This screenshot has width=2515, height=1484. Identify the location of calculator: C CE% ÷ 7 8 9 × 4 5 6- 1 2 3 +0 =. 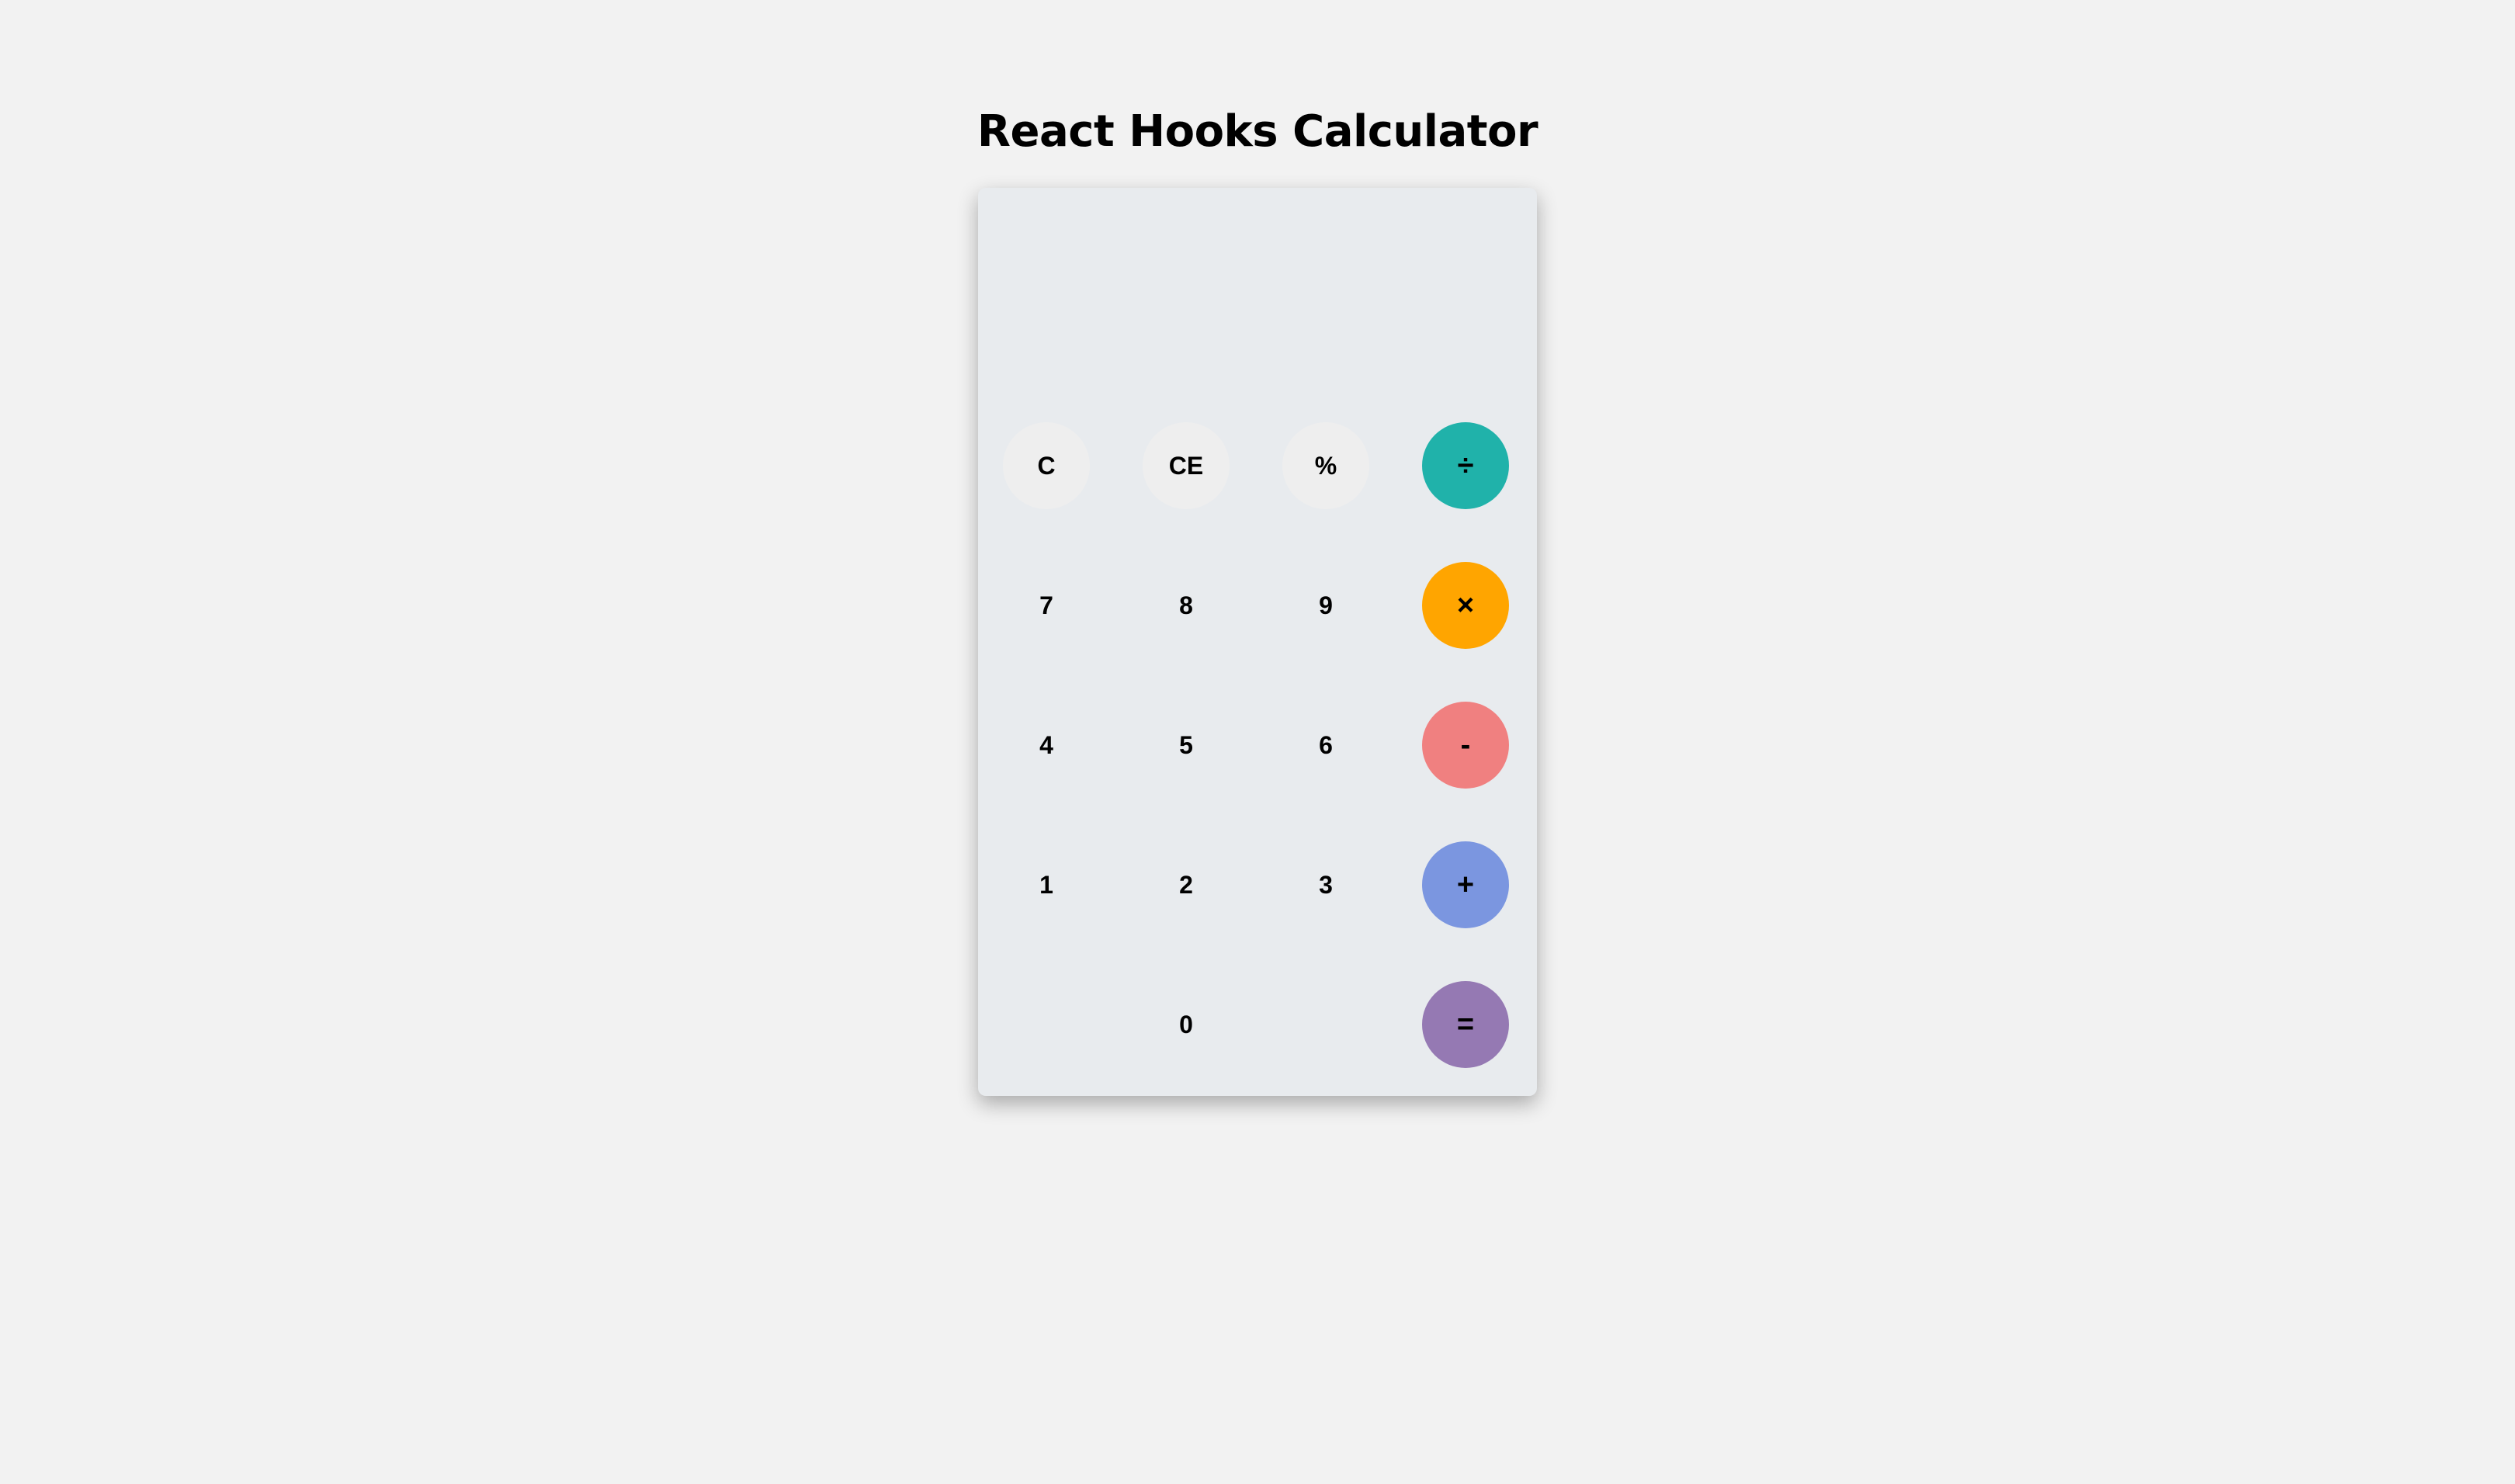
(1257, 642).